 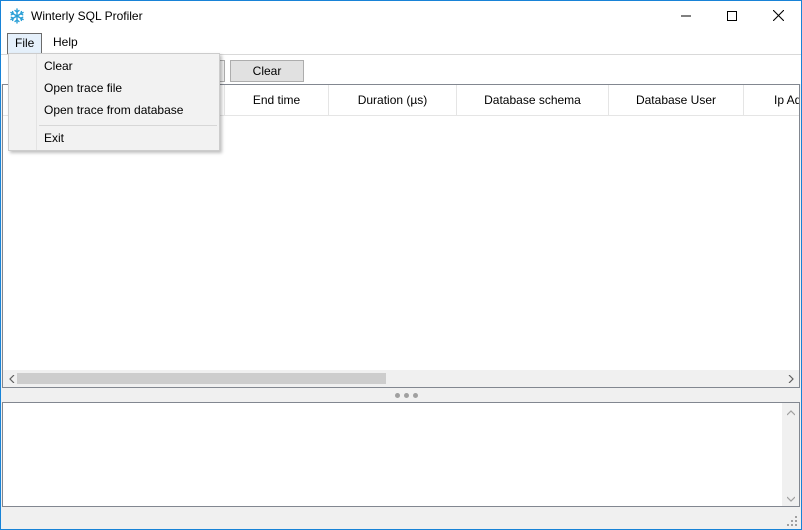 What do you see at coordinates (128, 125) in the screenshot?
I see `menu-separator` at bounding box center [128, 125].